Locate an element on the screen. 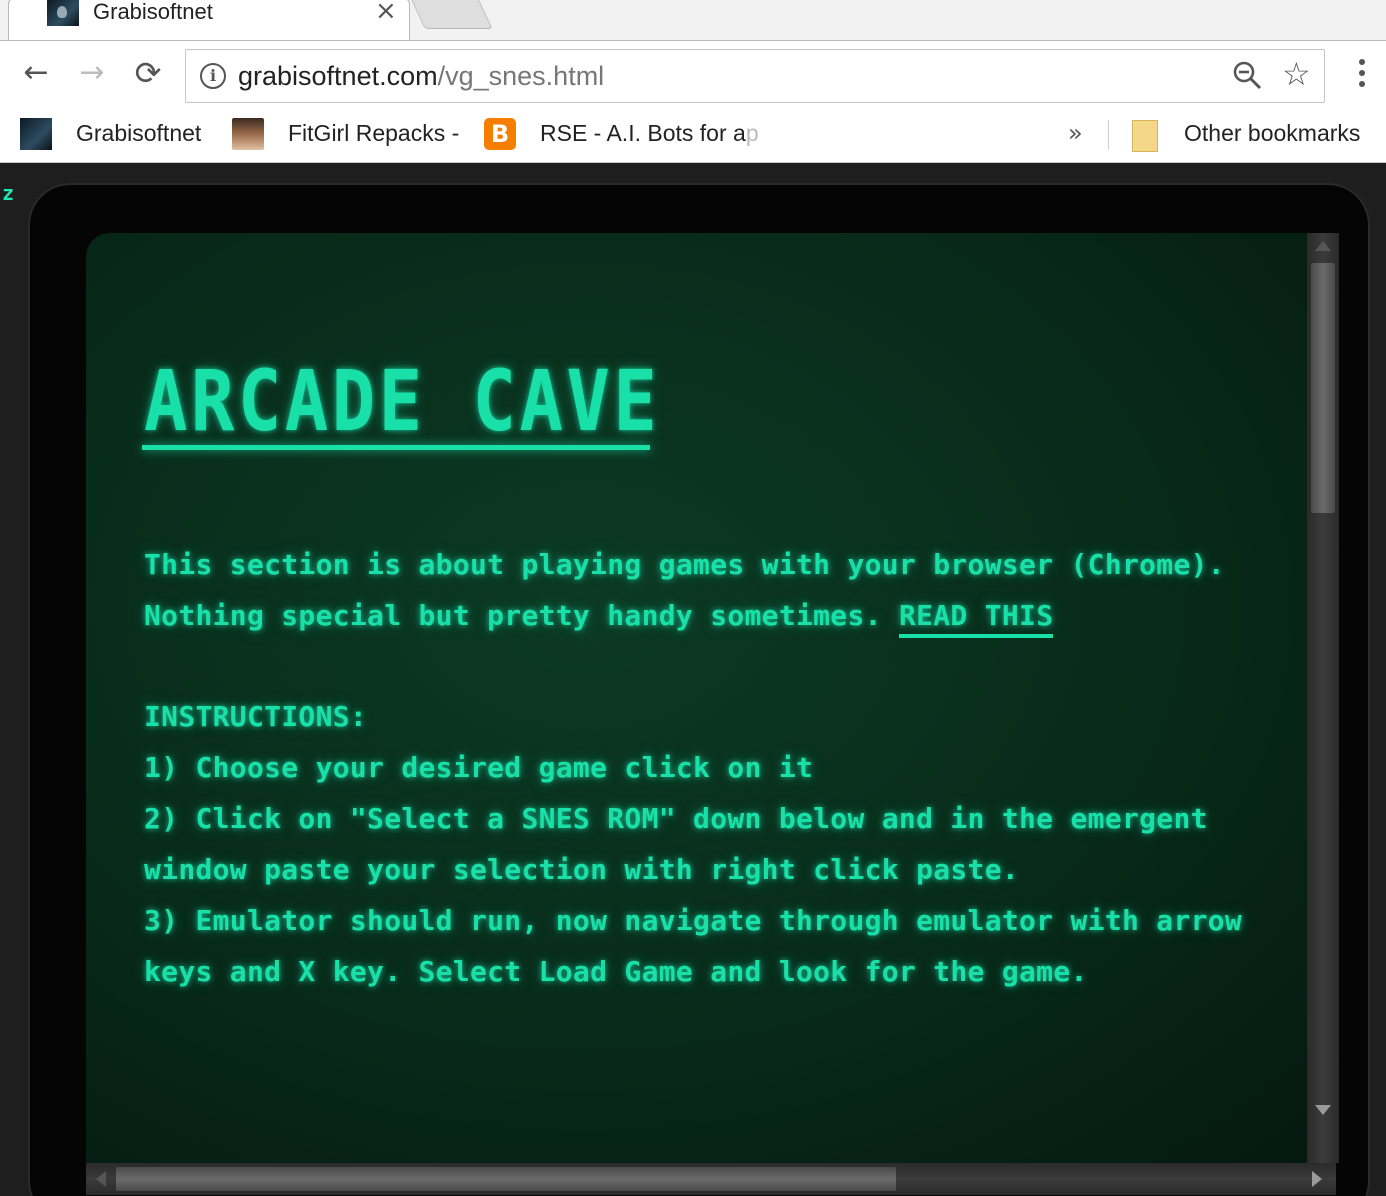  bookmark-fitgirl: FitGirl Repacks - is located at coordinates (373, 133).